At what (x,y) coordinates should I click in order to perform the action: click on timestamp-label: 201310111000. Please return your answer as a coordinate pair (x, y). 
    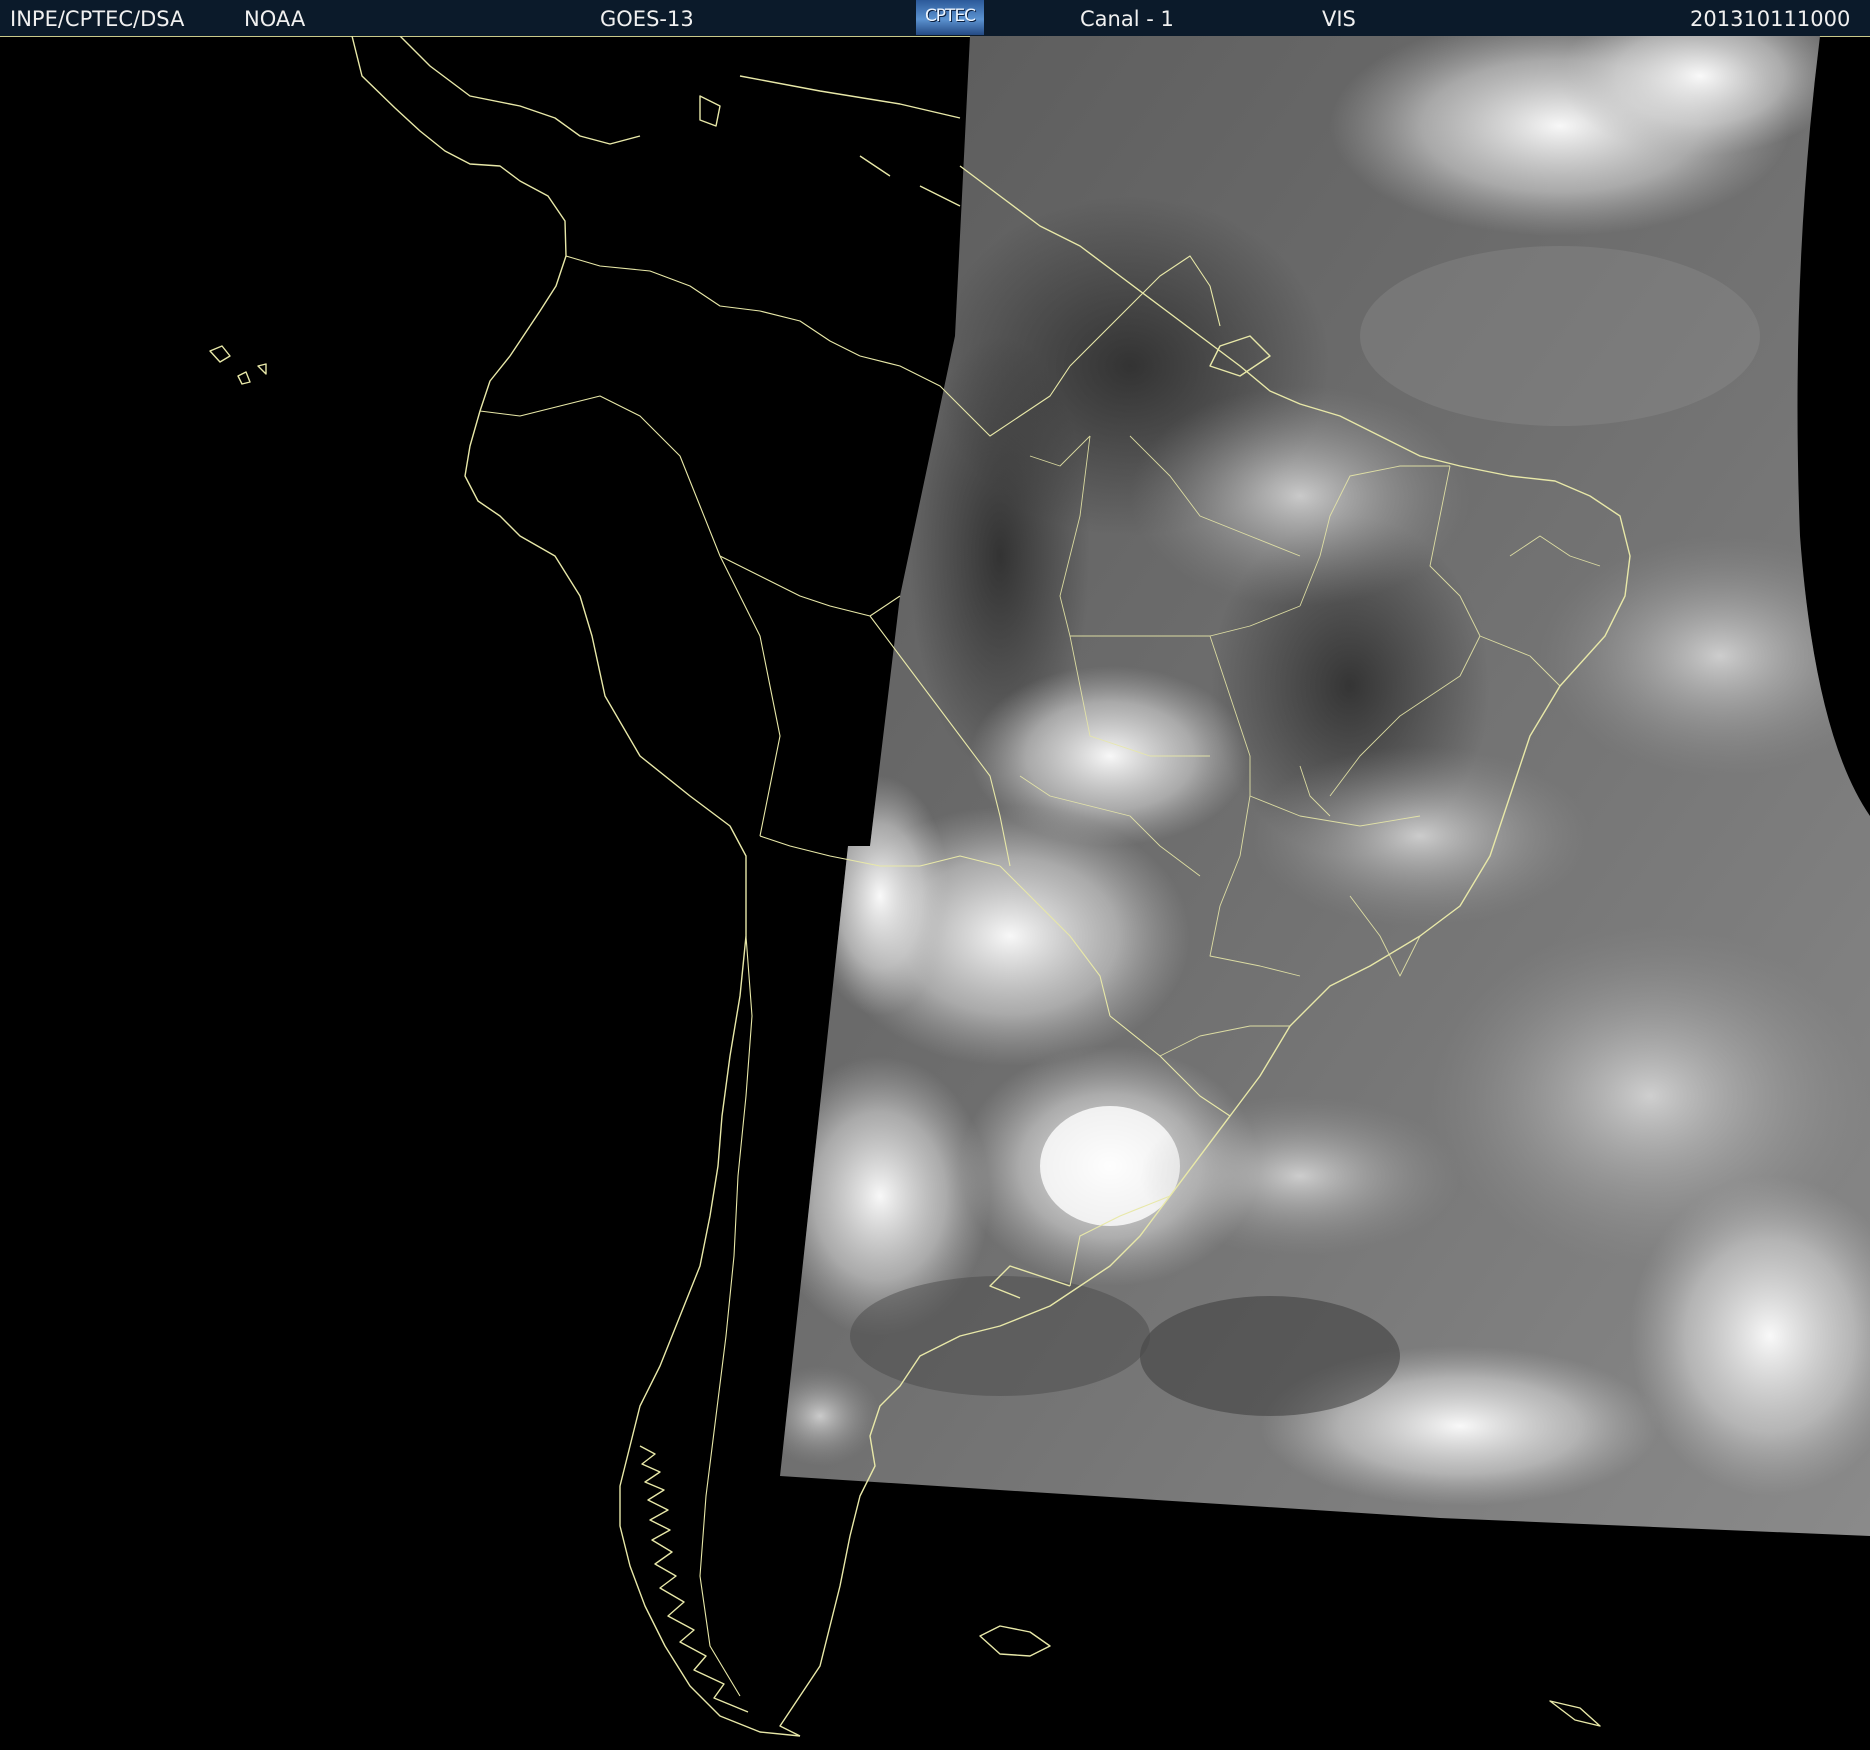
    Looking at the image, I should click on (1770, 19).